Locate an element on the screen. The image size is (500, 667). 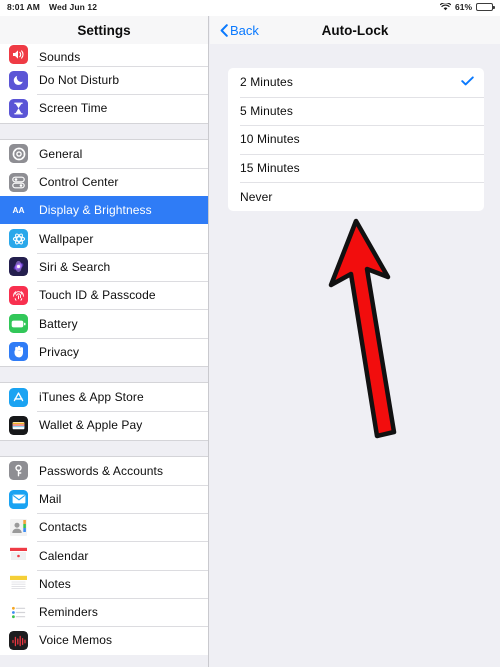
sidebar-item-wallet-apple-pay: Wallet & Apple Pay is located at coordinates (104, 425).